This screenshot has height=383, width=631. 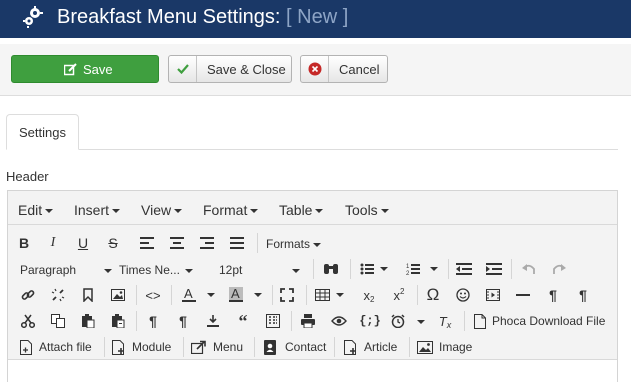 I want to click on menu-table: Table, so click(x=301, y=210).